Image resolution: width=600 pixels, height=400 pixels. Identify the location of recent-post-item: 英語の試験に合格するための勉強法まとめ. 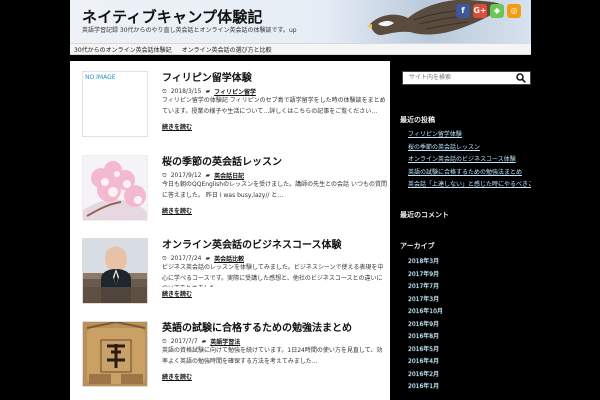
(469, 173).